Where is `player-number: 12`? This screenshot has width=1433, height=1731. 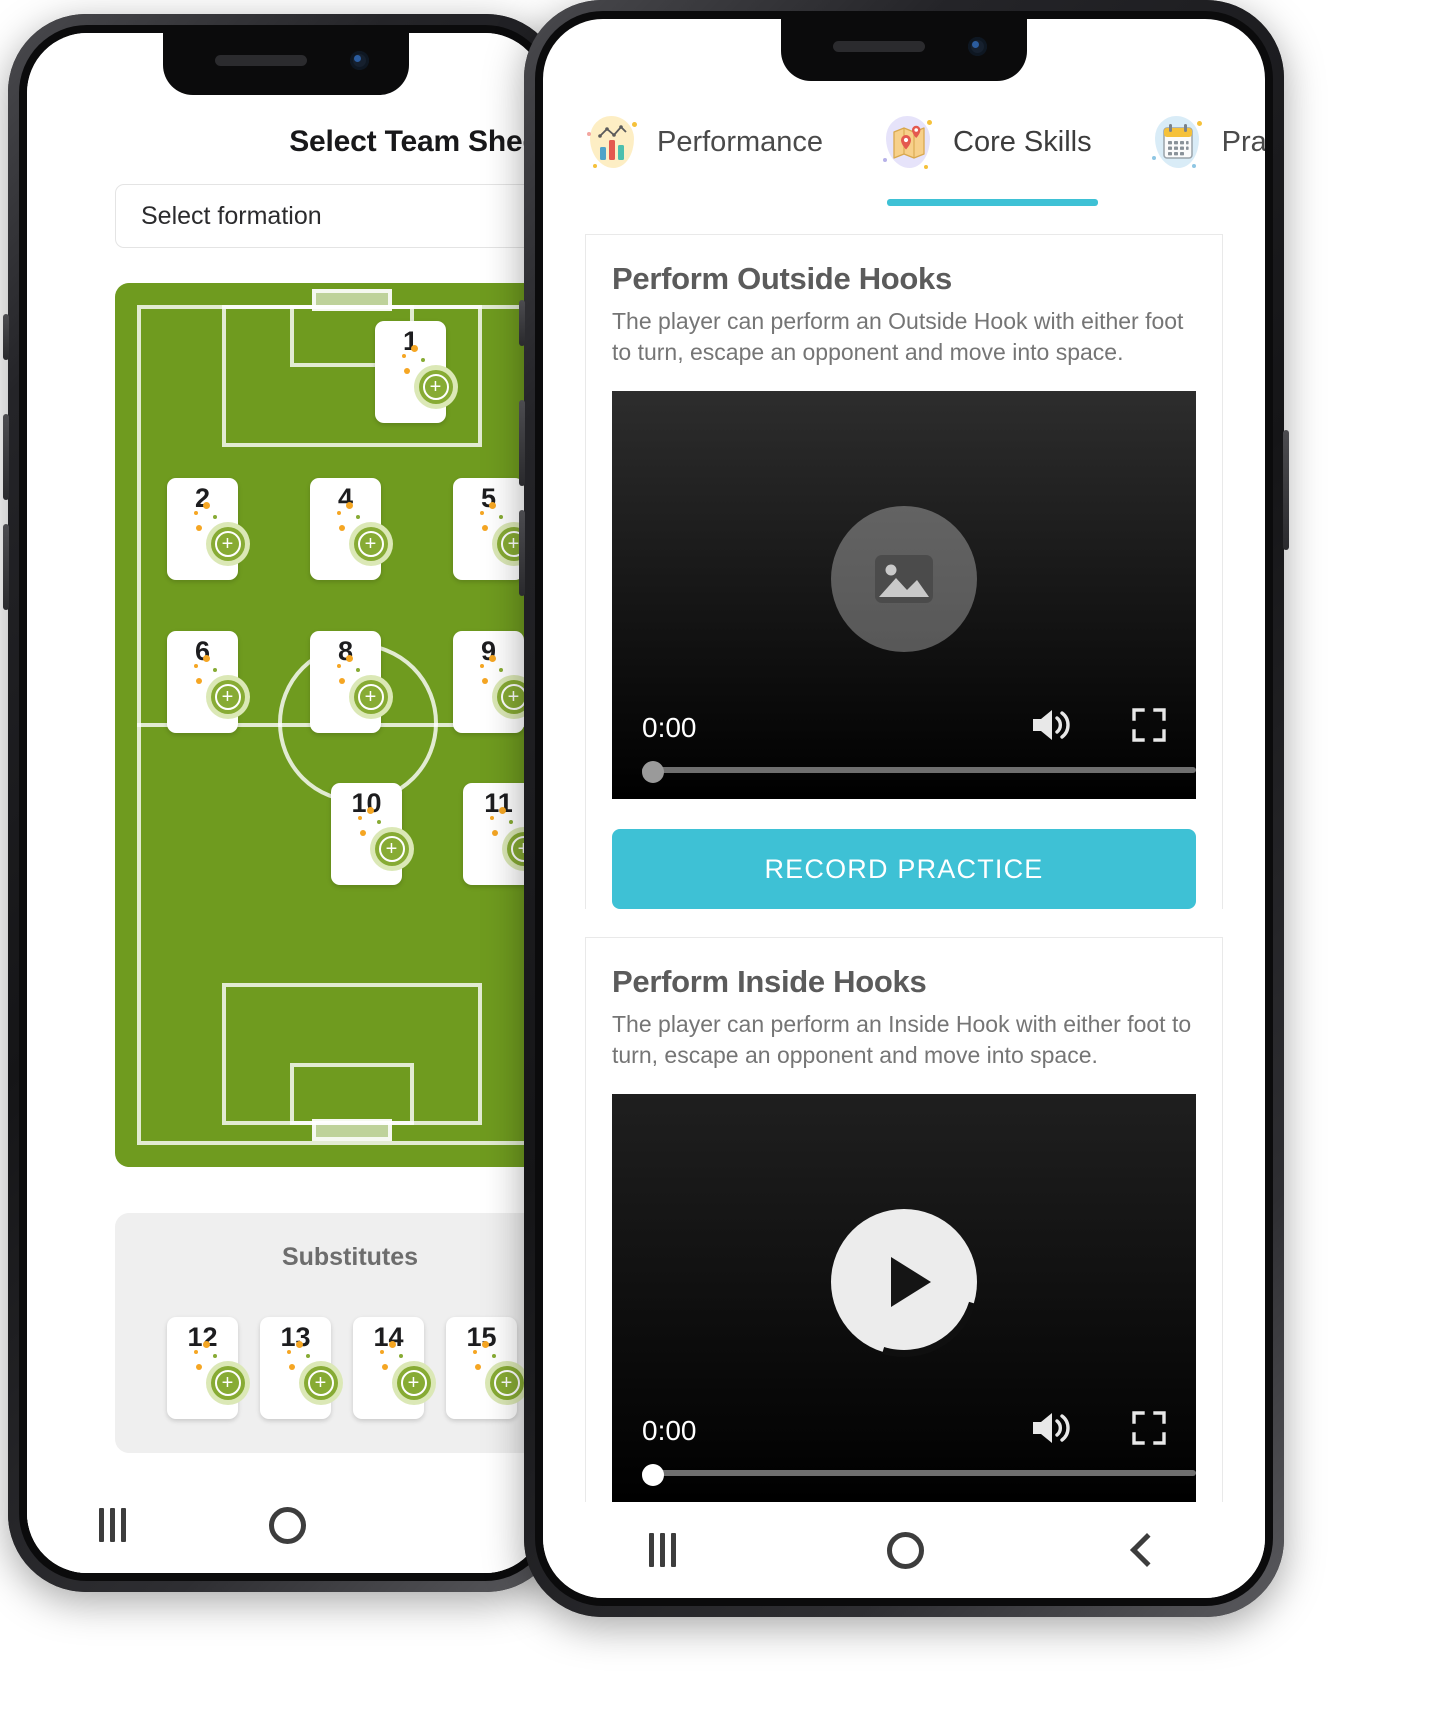
player-number: 12 is located at coordinates (202, 1337).